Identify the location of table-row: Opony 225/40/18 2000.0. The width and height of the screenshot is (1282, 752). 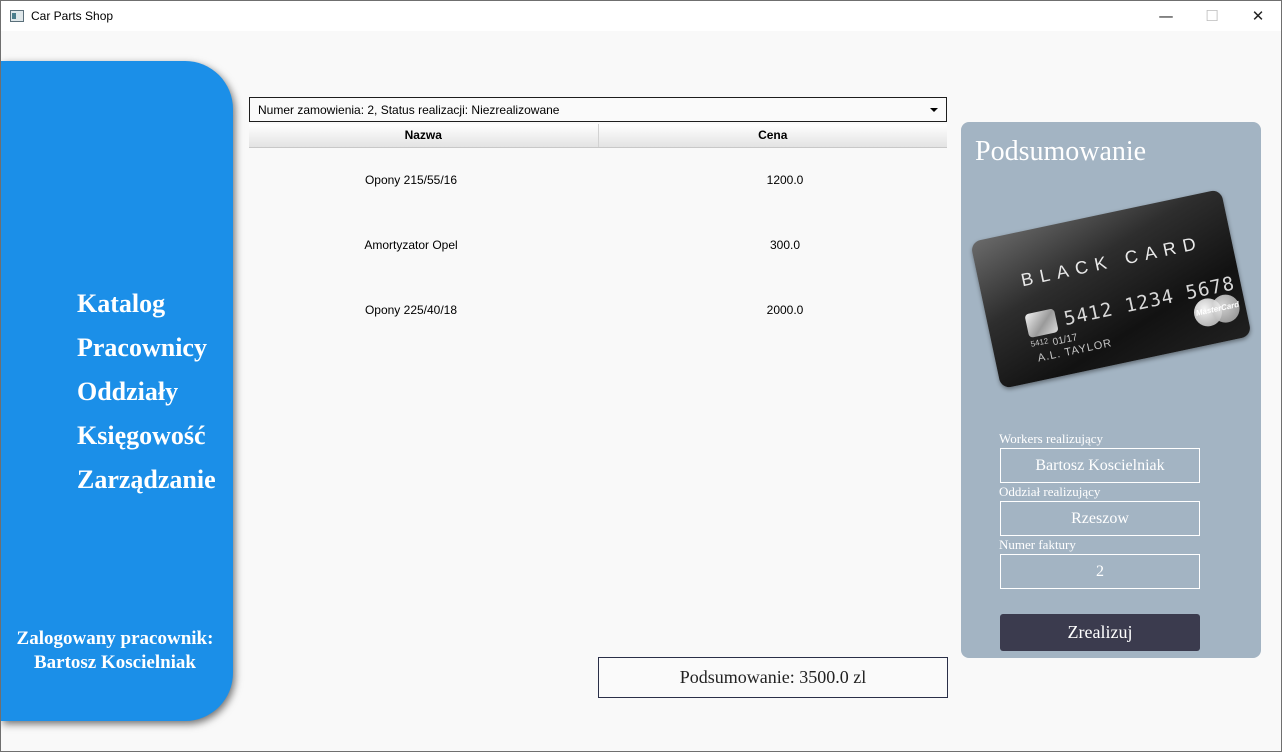
(598, 310).